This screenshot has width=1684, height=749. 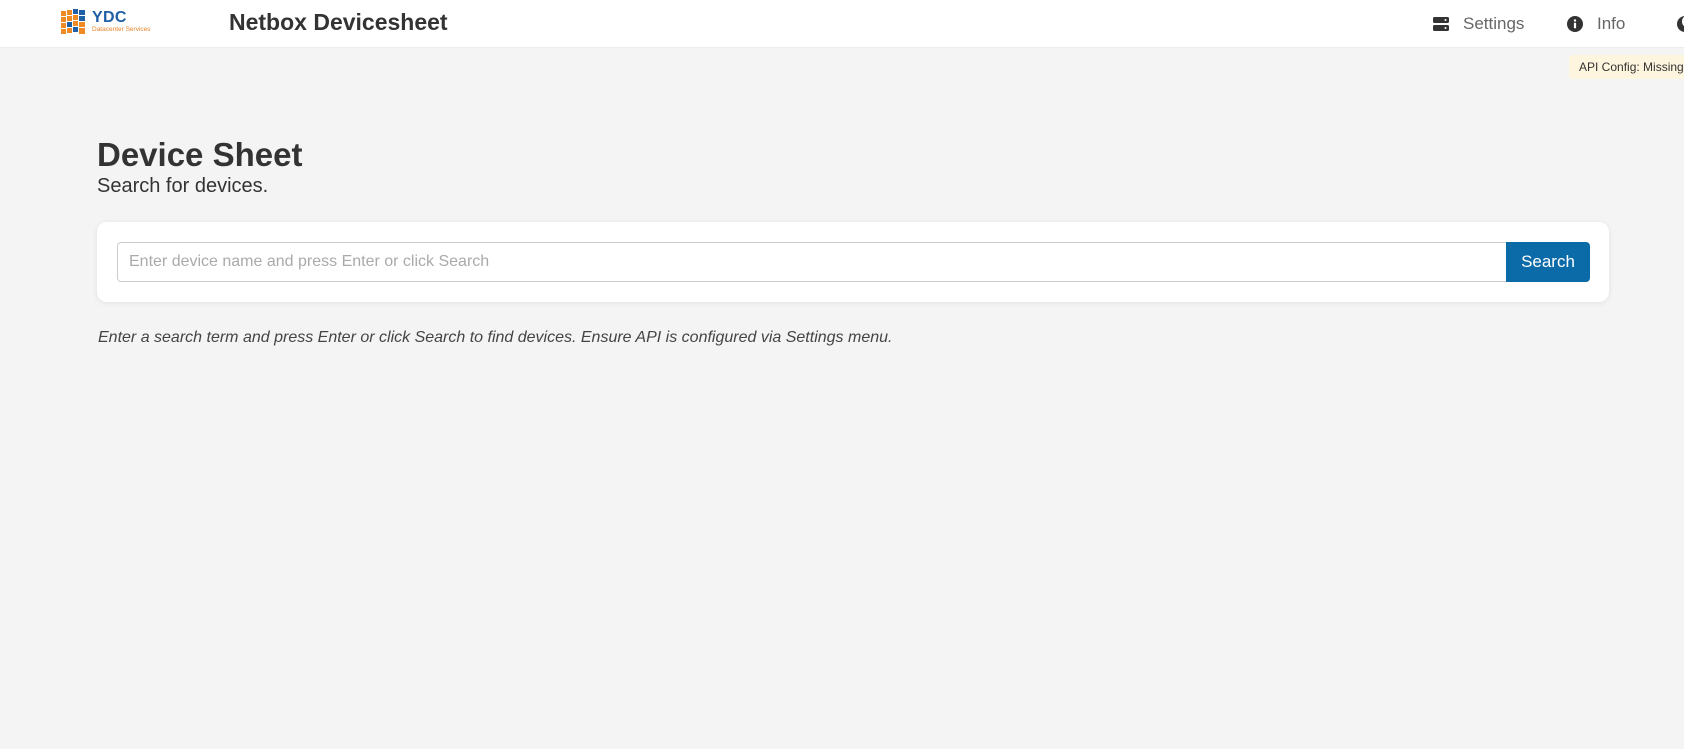 I want to click on theme-toggle-button, so click(x=1679, y=24).